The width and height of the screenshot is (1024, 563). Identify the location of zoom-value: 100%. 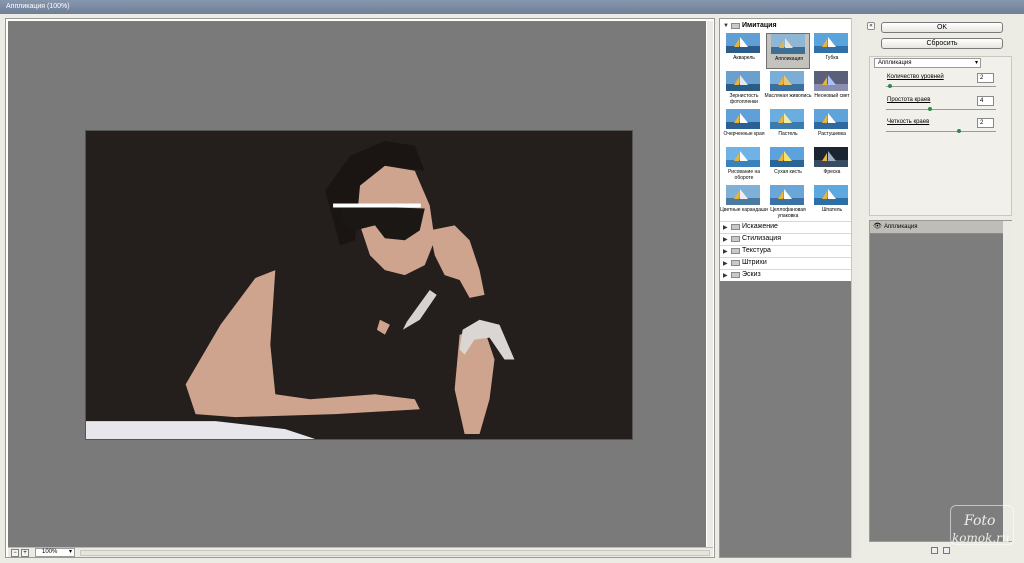
(50, 552).